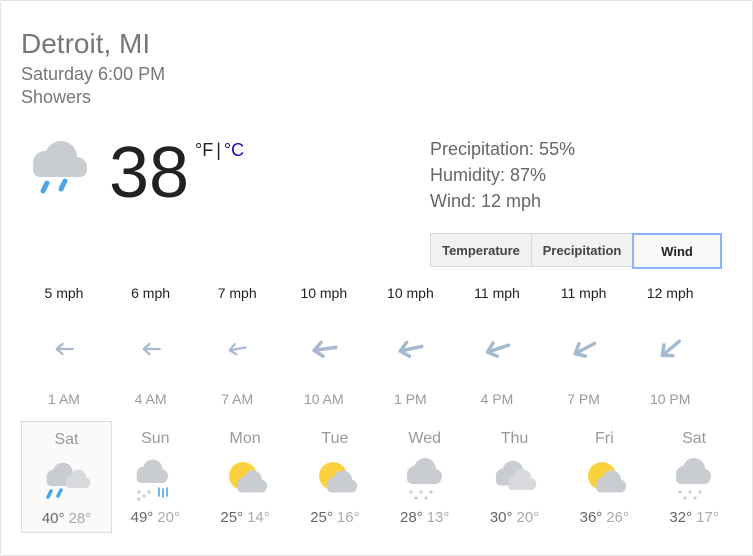 The width and height of the screenshot is (753, 556). I want to click on wind-time-label: 4 AM, so click(150, 399).